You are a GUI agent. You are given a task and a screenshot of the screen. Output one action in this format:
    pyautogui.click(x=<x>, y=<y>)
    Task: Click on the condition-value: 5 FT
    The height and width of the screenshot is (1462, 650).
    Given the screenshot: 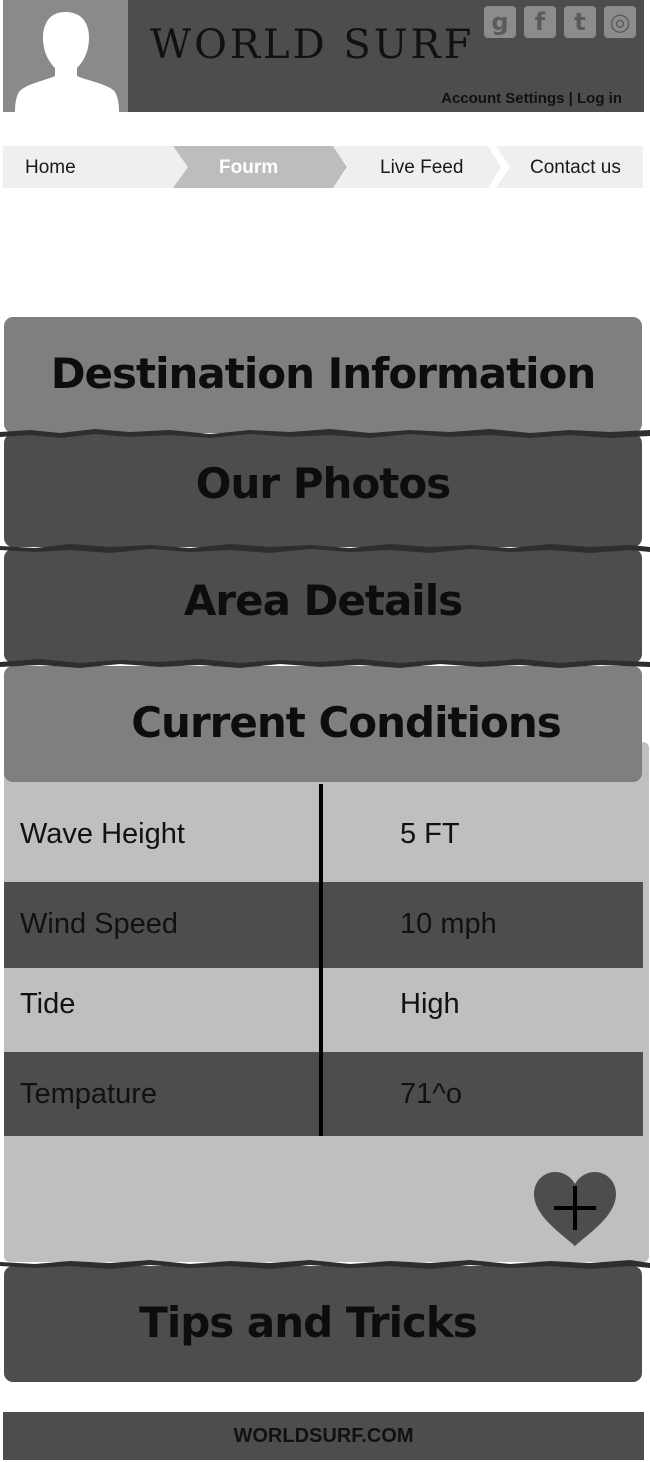 What is the action you would take?
    pyautogui.click(x=430, y=834)
    